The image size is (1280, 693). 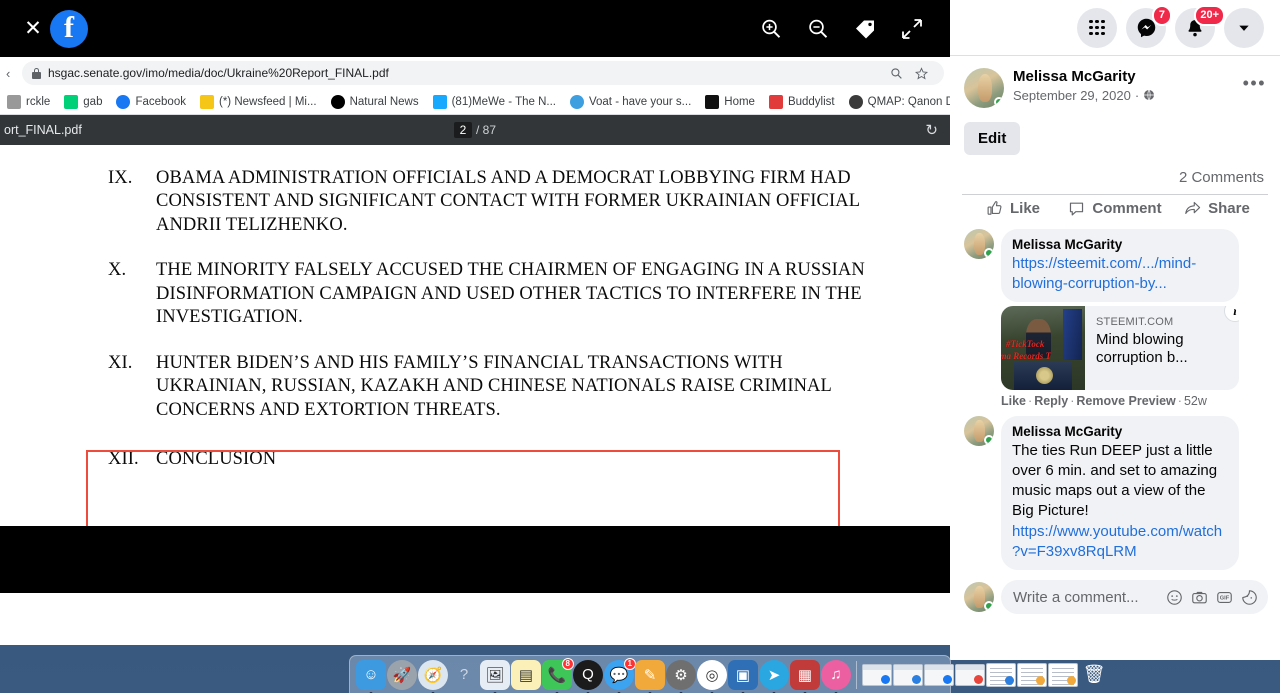 What do you see at coordinates (865, 29) in the screenshot?
I see `tag-icon` at bounding box center [865, 29].